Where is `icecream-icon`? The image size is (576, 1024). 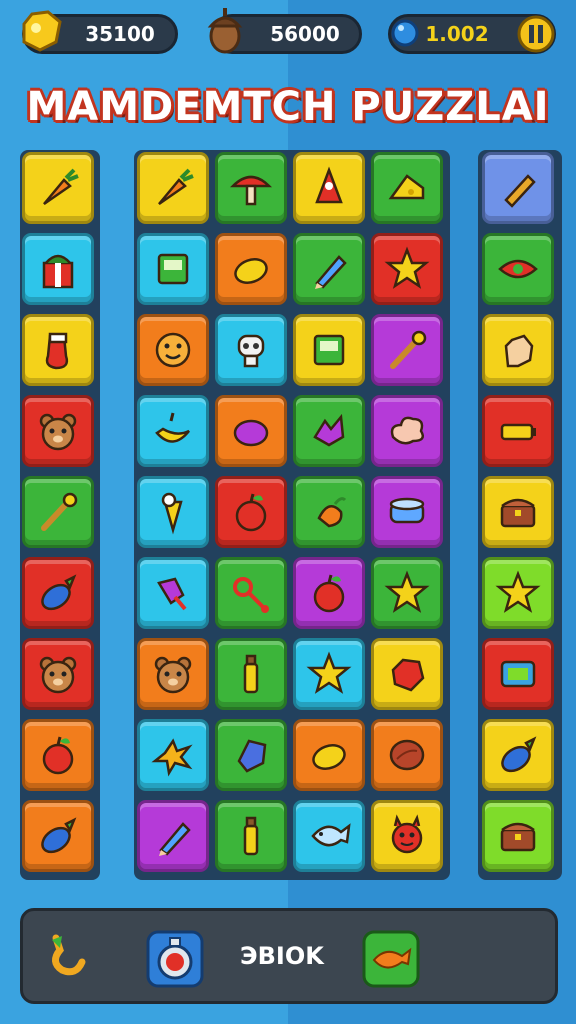 icecream-icon is located at coordinates (173, 512).